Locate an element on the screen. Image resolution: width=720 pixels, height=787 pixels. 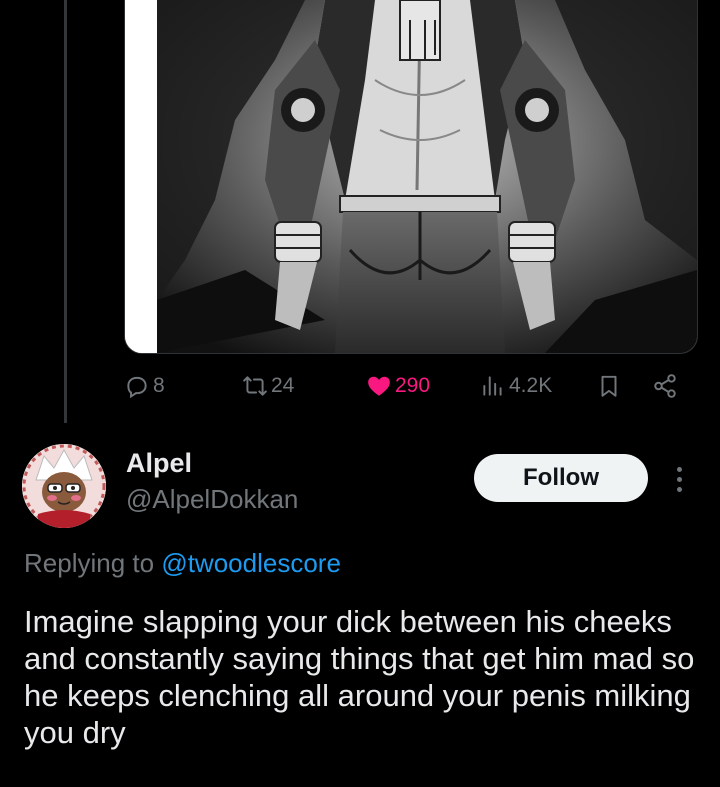
bookmark-icon is located at coordinates (609, 386).